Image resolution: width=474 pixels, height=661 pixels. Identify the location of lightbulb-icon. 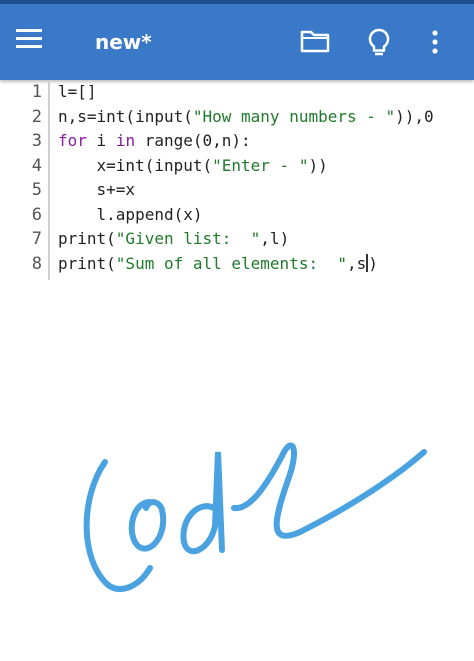
(379, 42).